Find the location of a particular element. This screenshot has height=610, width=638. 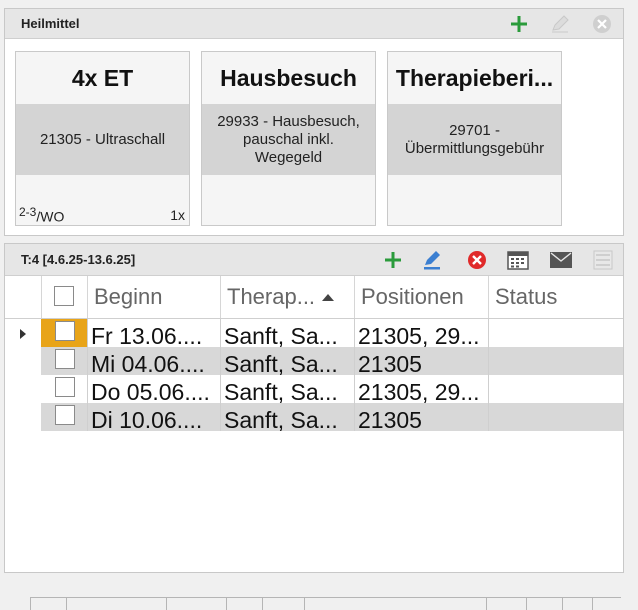

card-position: 29701 - Übermittlungsgebühr is located at coordinates (474, 139).